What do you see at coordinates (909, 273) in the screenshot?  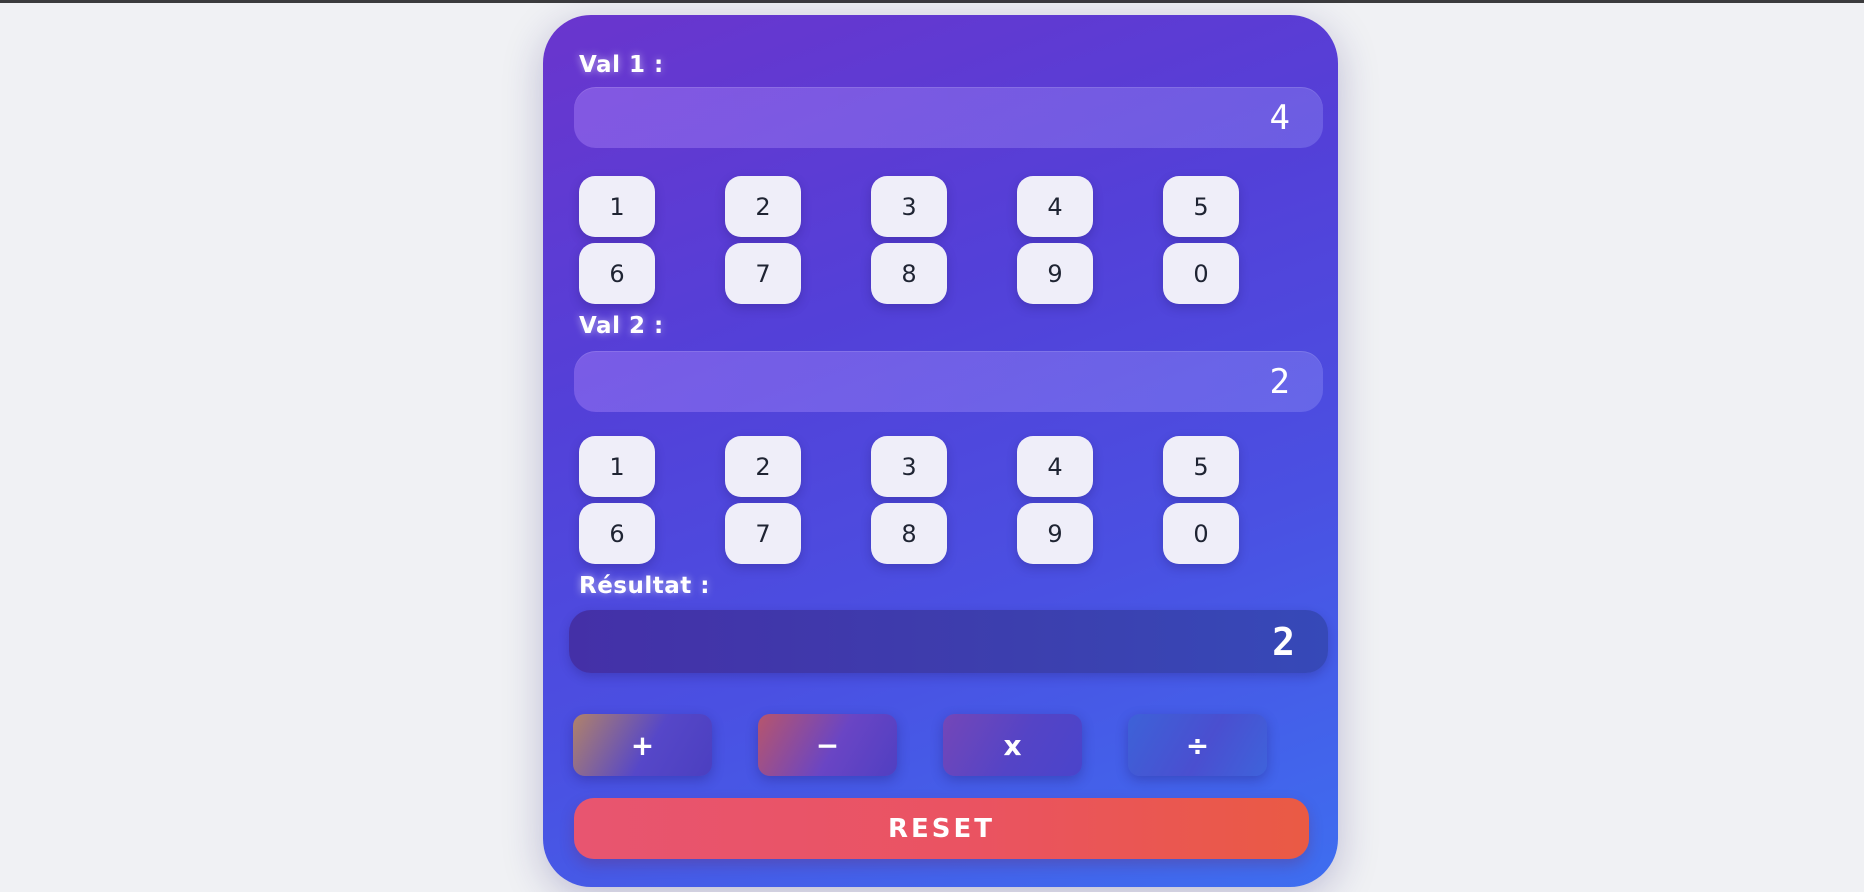 I see `val1-key-8: 8` at bounding box center [909, 273].